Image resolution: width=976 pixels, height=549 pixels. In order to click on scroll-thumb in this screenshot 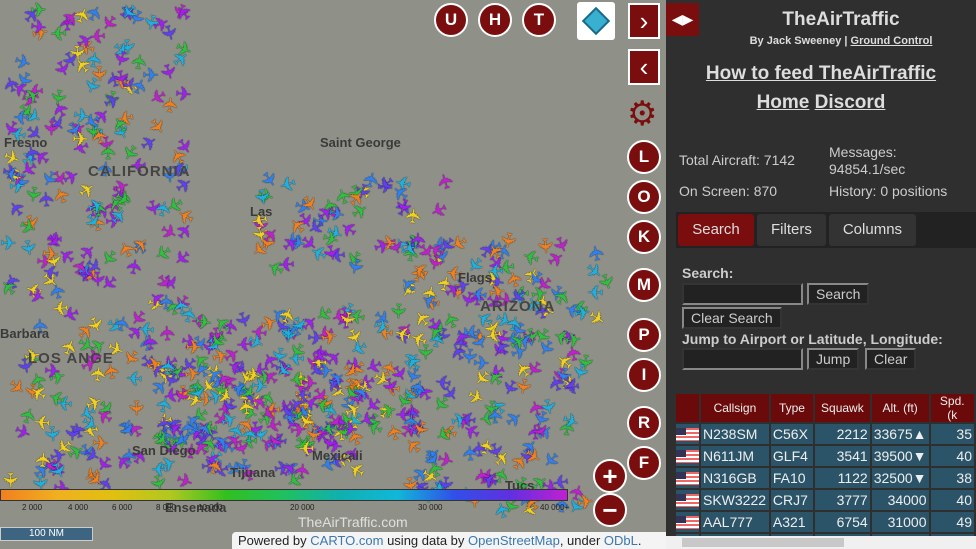, I will do `click(763, 542)`.